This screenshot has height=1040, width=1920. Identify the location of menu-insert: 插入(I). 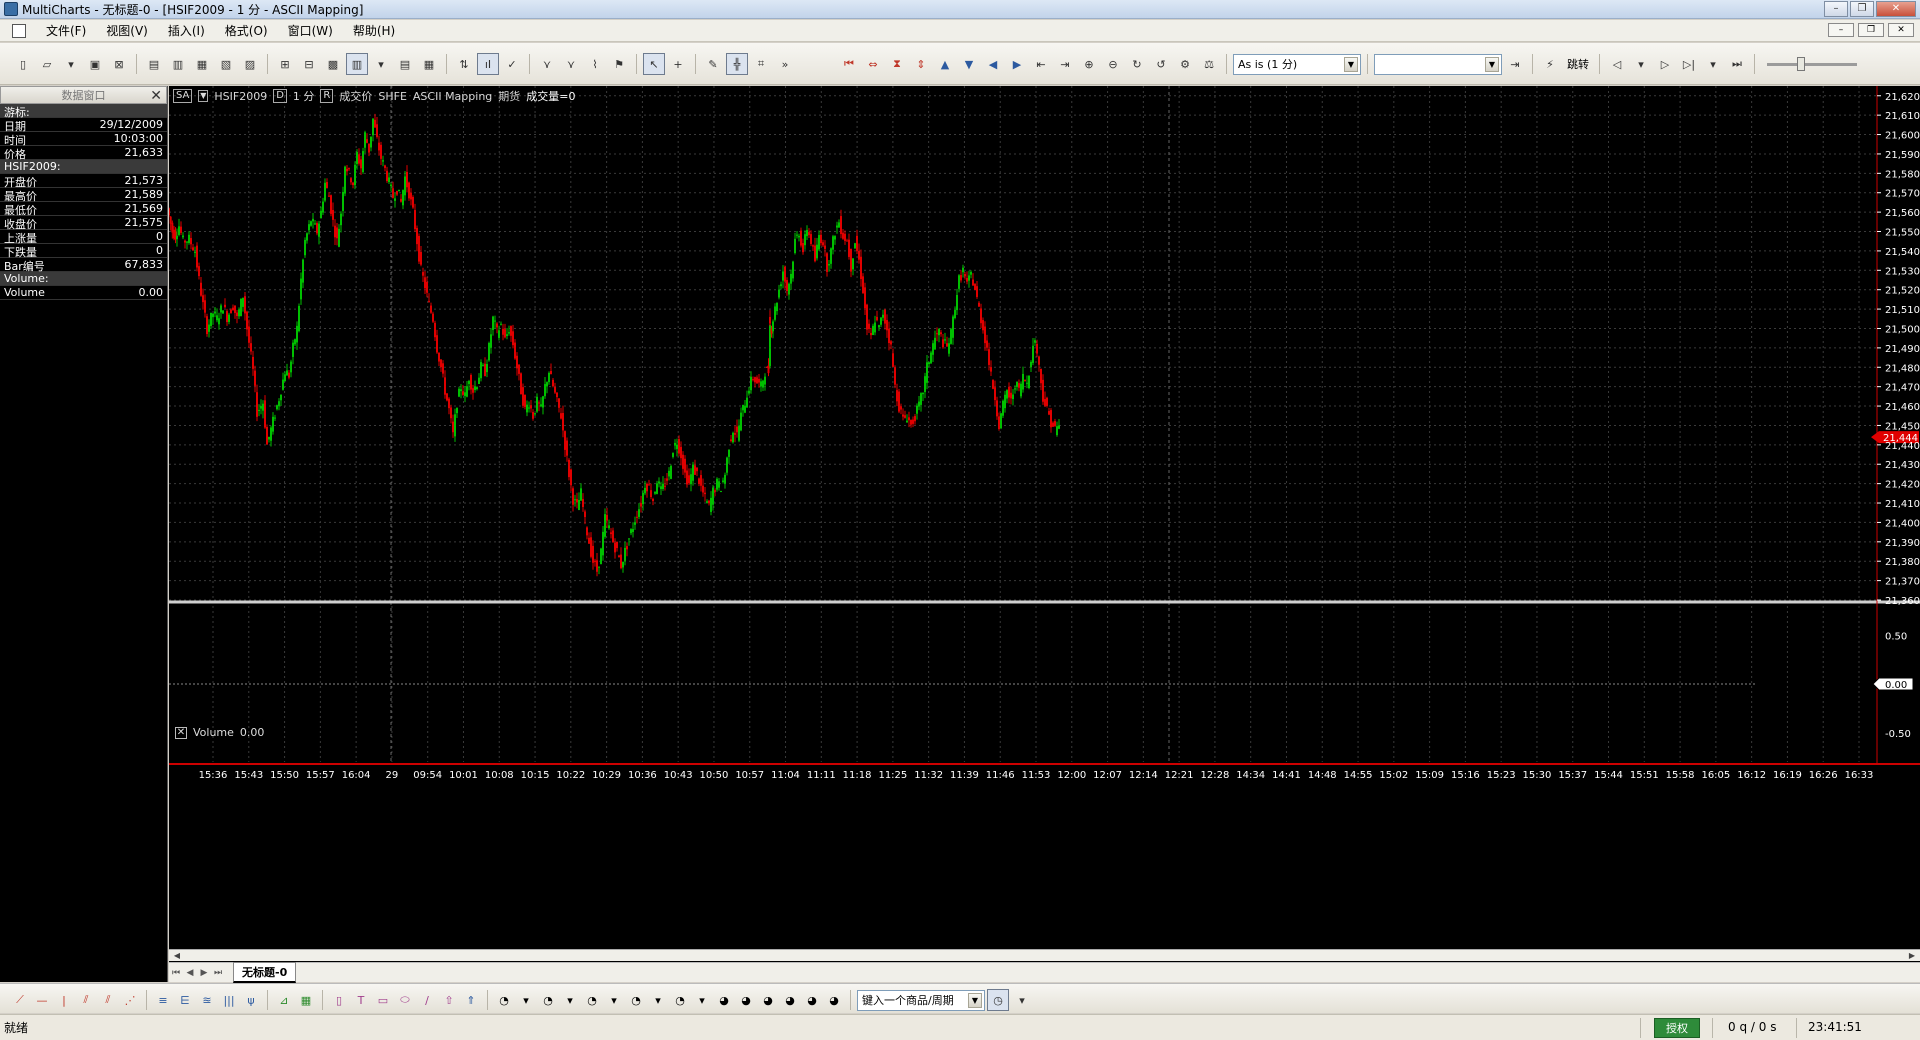
(186, 30).